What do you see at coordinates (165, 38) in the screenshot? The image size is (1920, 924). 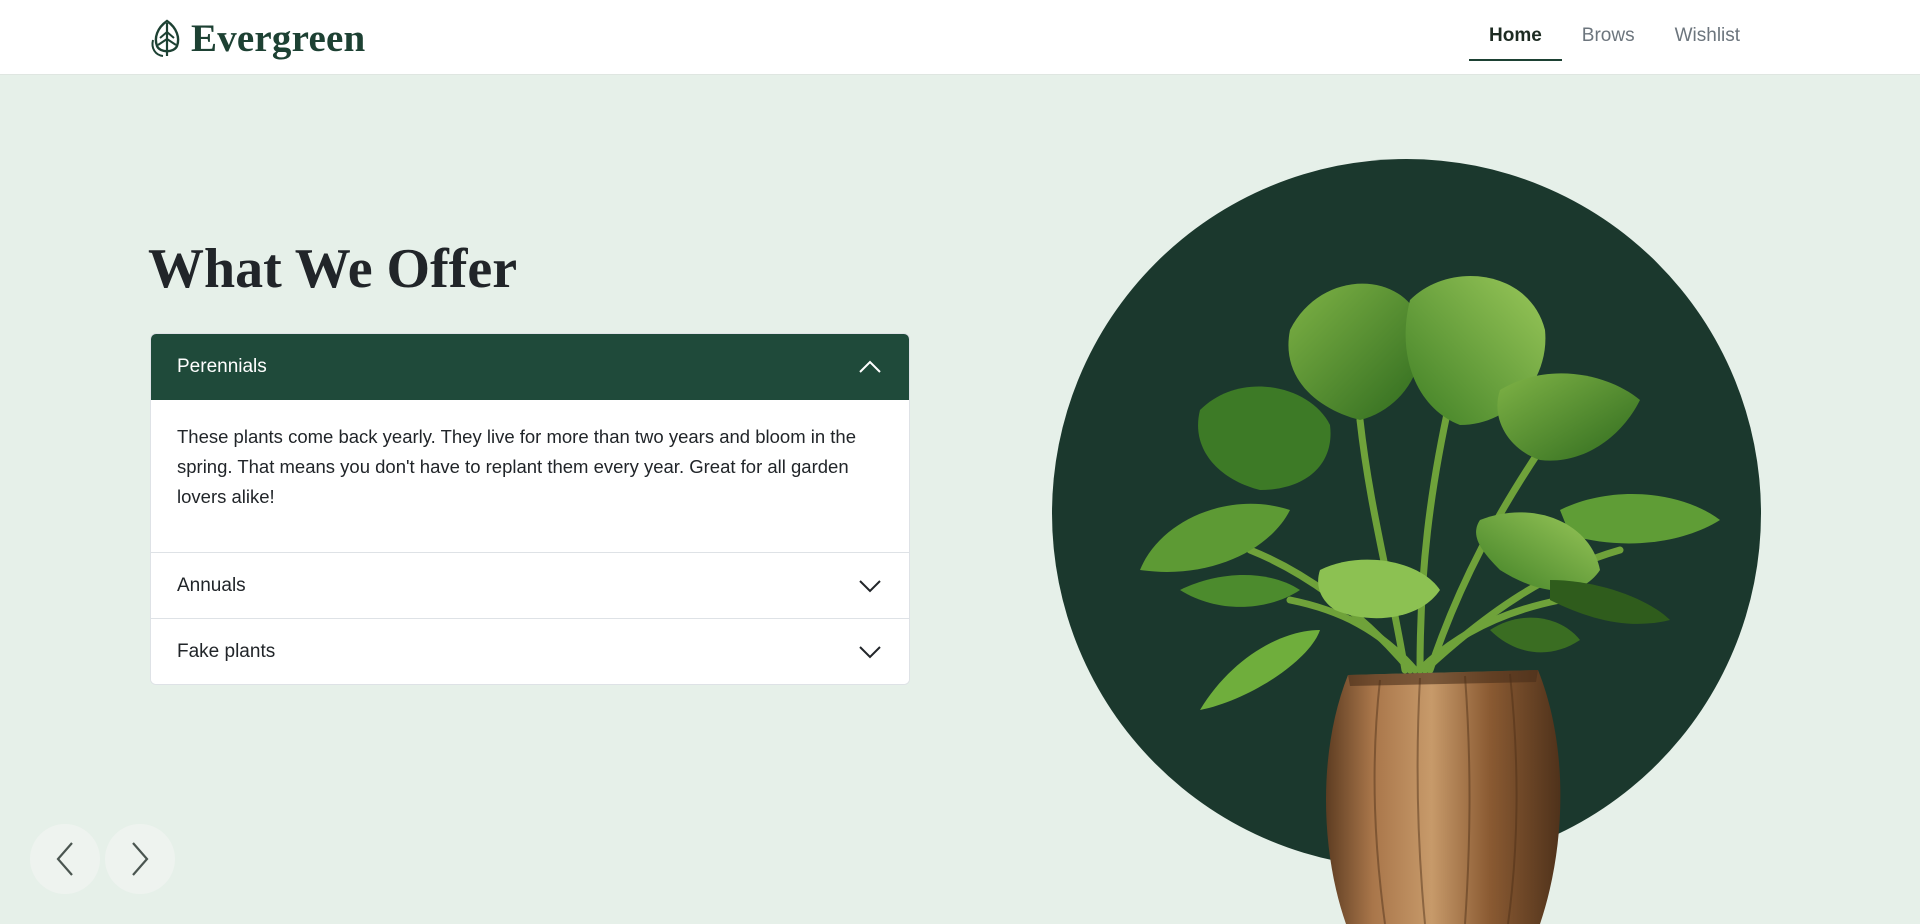 I see `leaf-icon` at bounding box center [165, 38].